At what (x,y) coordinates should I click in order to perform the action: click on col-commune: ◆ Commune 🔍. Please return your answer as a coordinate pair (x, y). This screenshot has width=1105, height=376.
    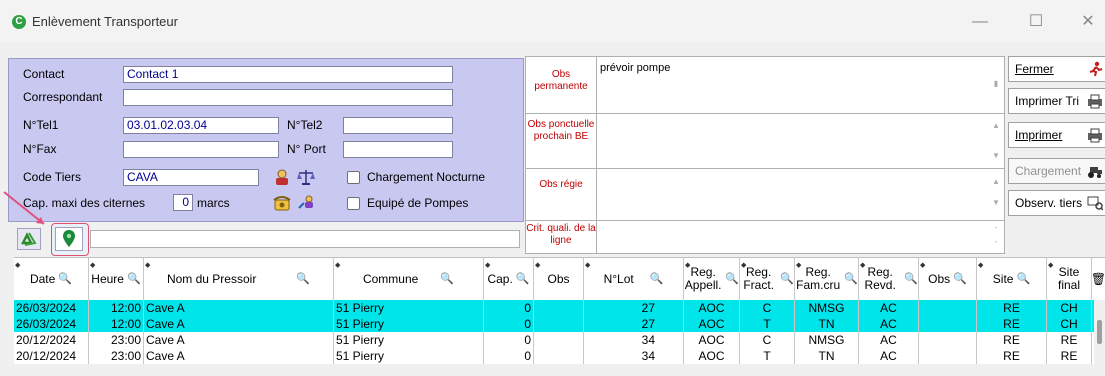
    Looking at the image, I should click on (409, 279).